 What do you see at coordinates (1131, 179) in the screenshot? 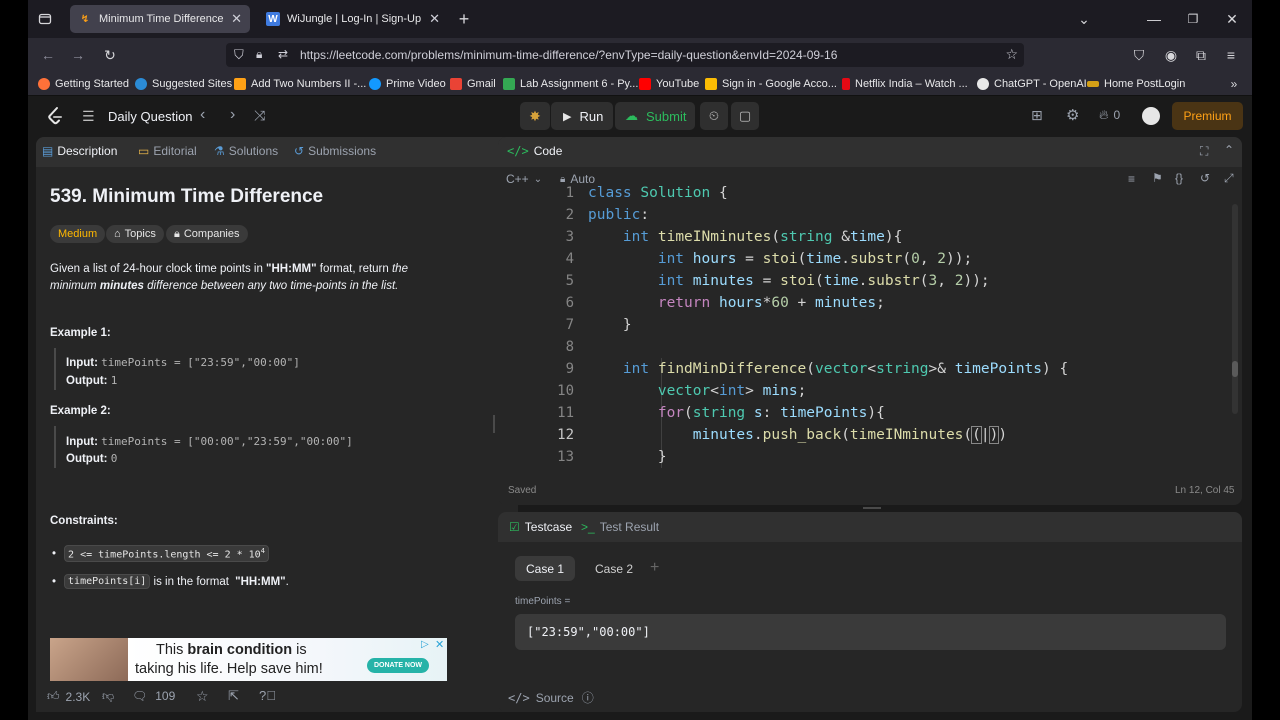
I see `format-icon: ≡` at bounding box center [1131, 179].